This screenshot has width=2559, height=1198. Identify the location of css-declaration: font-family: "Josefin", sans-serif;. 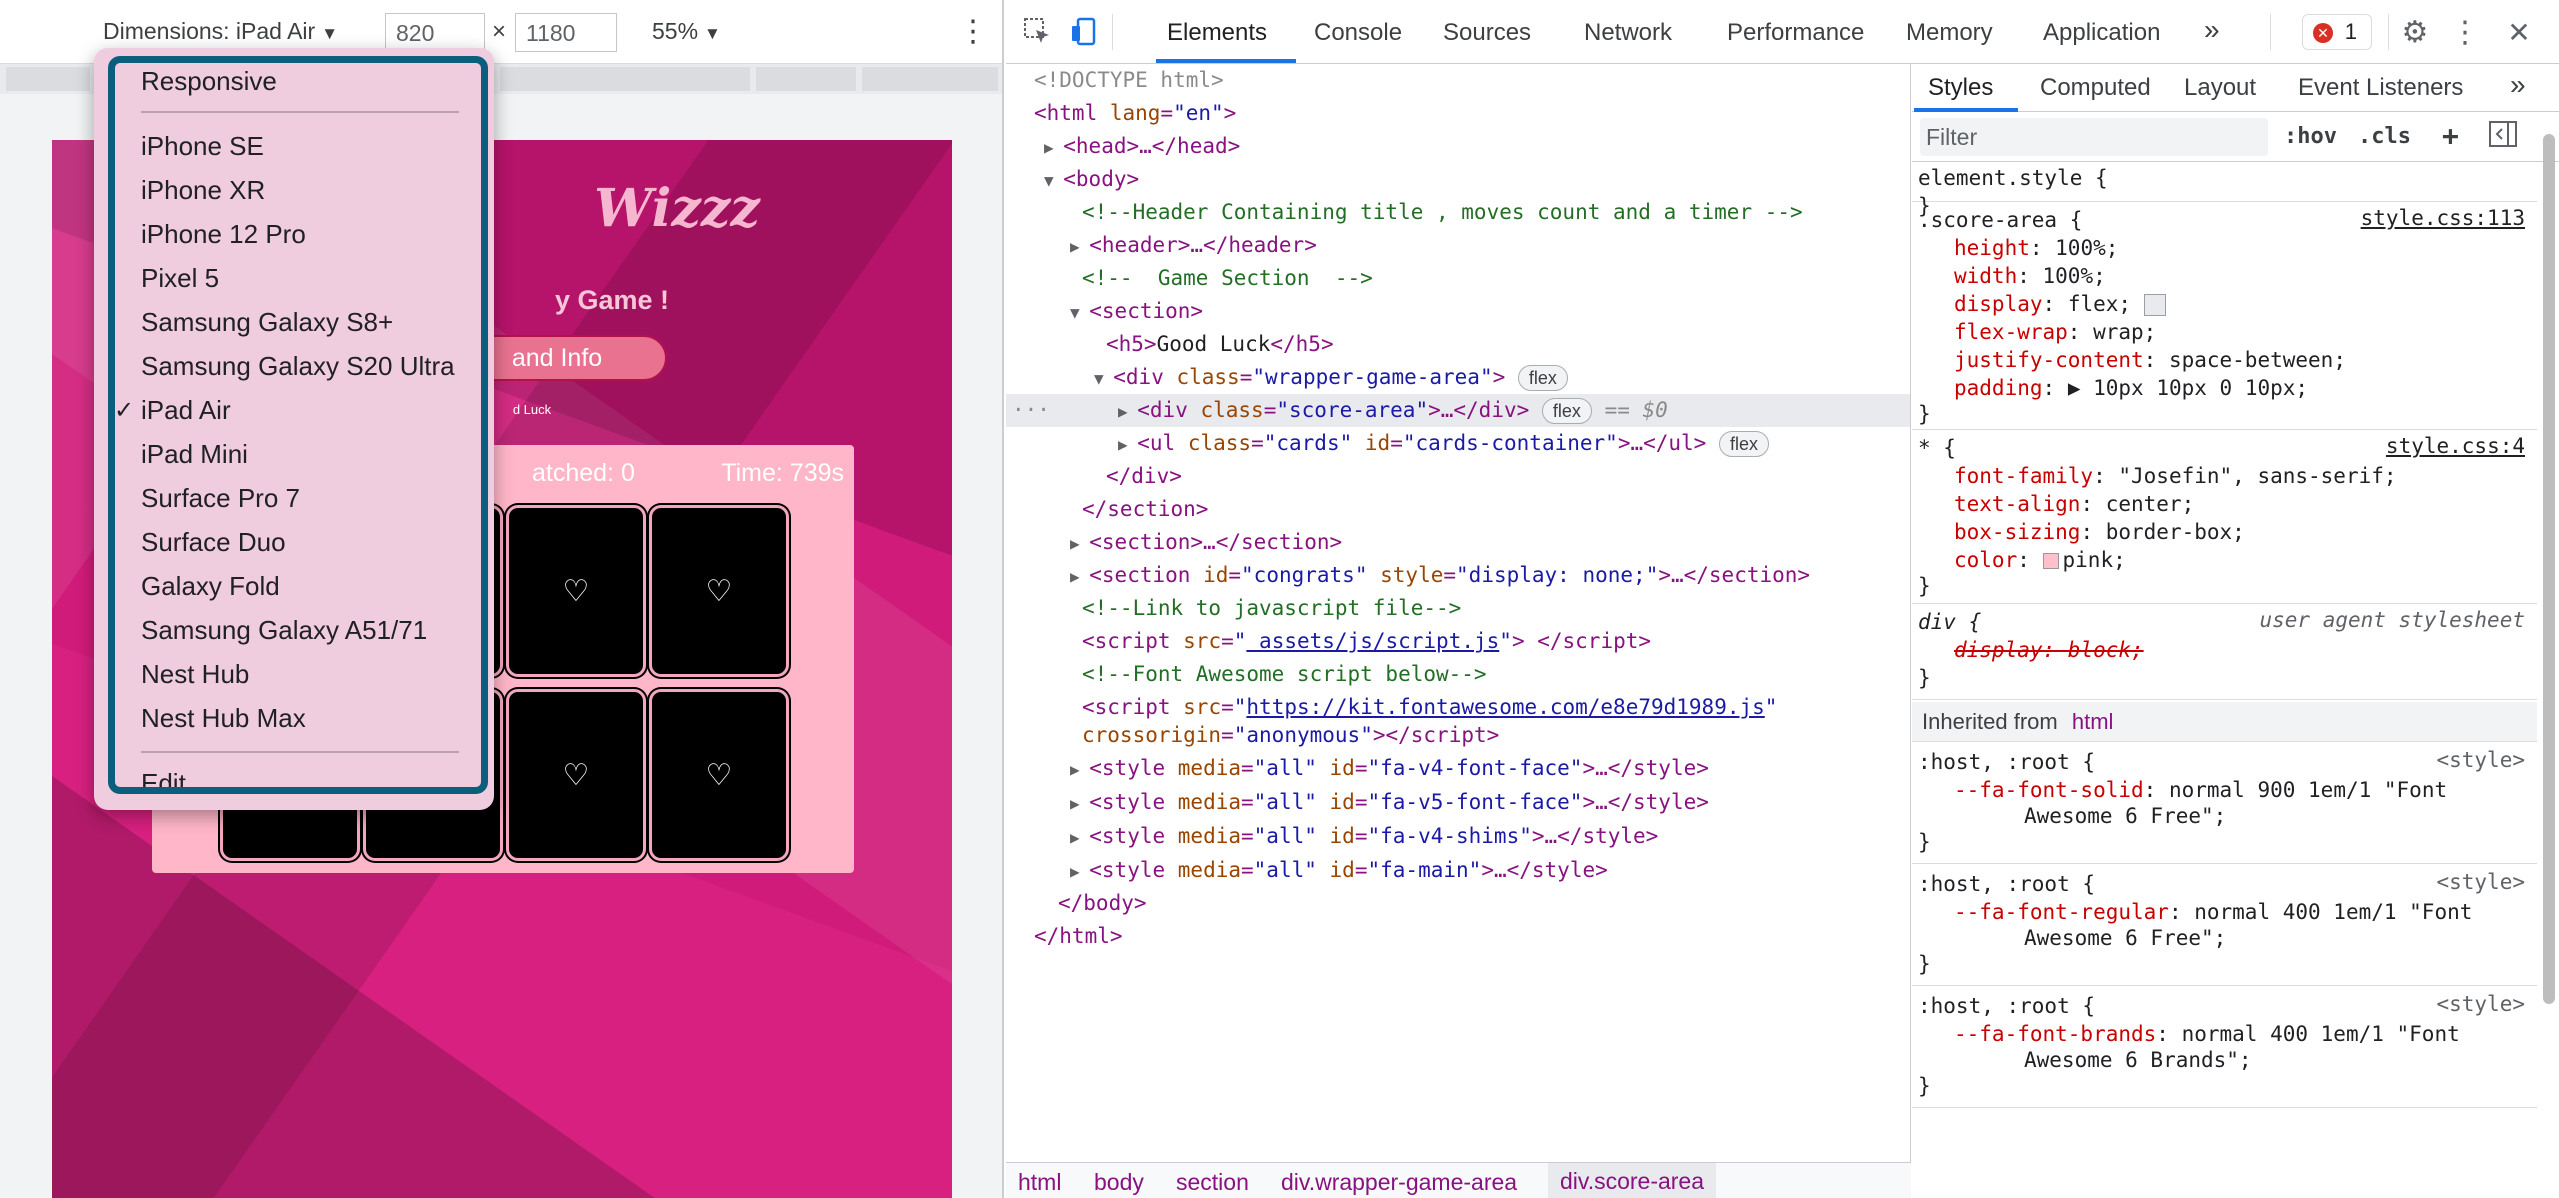
(2175, 476).